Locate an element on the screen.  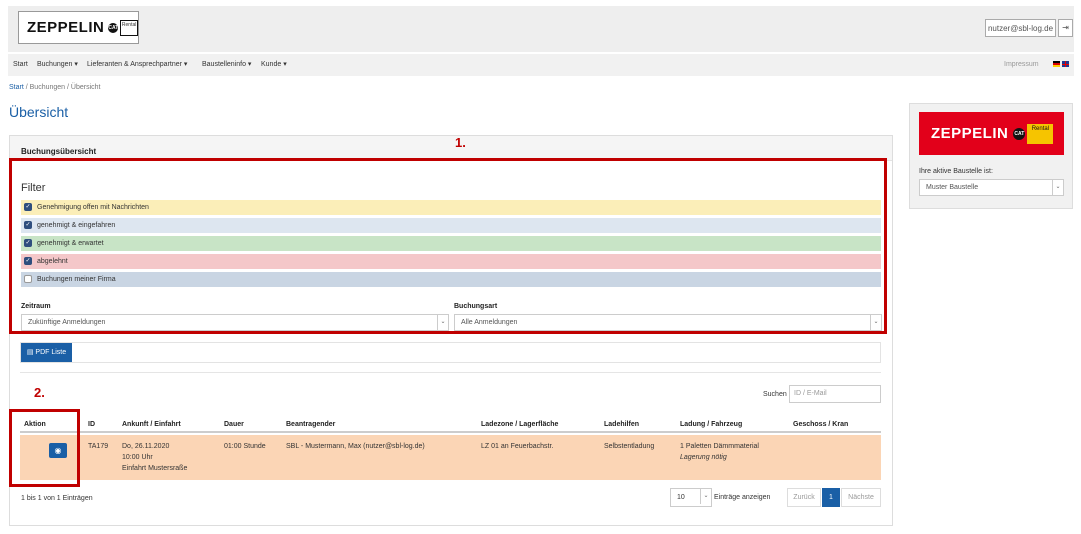
active-site-select: Muster Baustelle ⌄ is located at coordinates (991, 187).